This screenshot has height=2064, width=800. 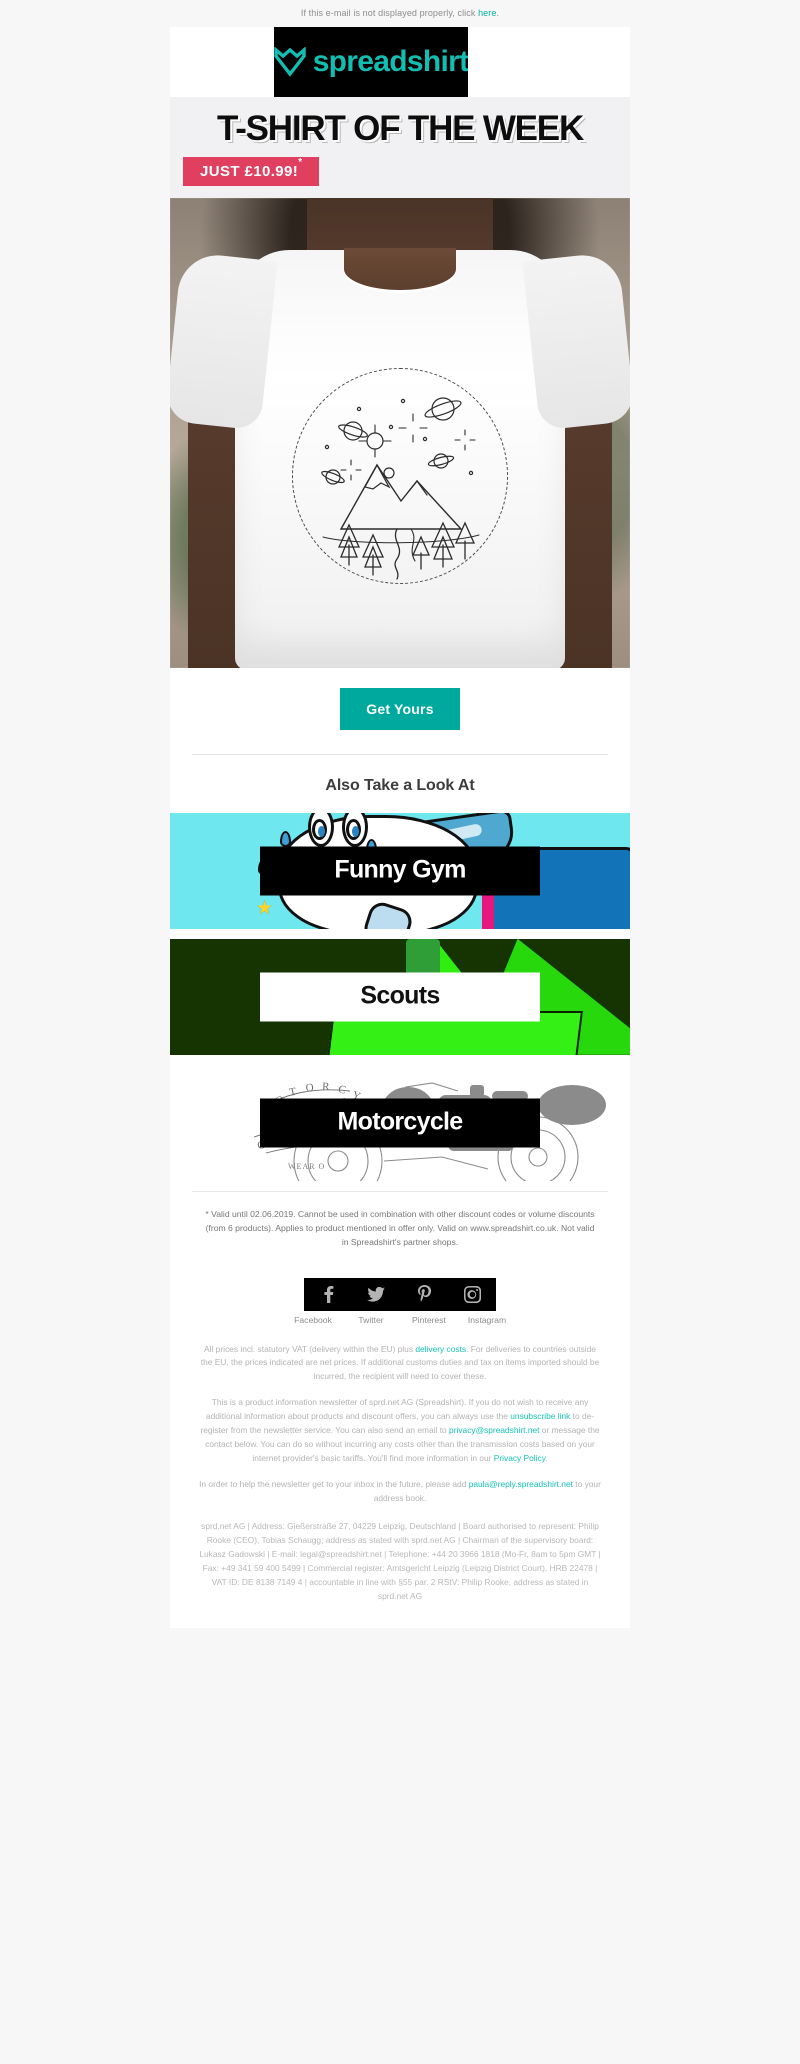 I want to click on svg-text: WEAR O, so click(x=306, y=1166).